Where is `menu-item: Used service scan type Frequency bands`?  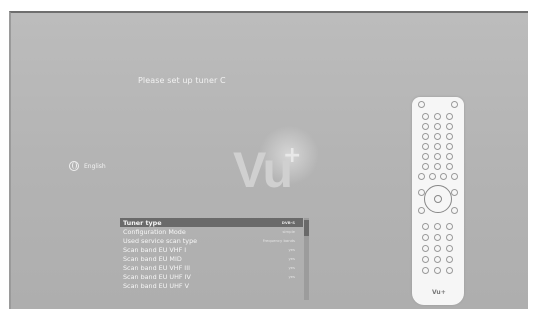
menu-item: Used service scan type Frequency bands is located at coordinates (211, 240).